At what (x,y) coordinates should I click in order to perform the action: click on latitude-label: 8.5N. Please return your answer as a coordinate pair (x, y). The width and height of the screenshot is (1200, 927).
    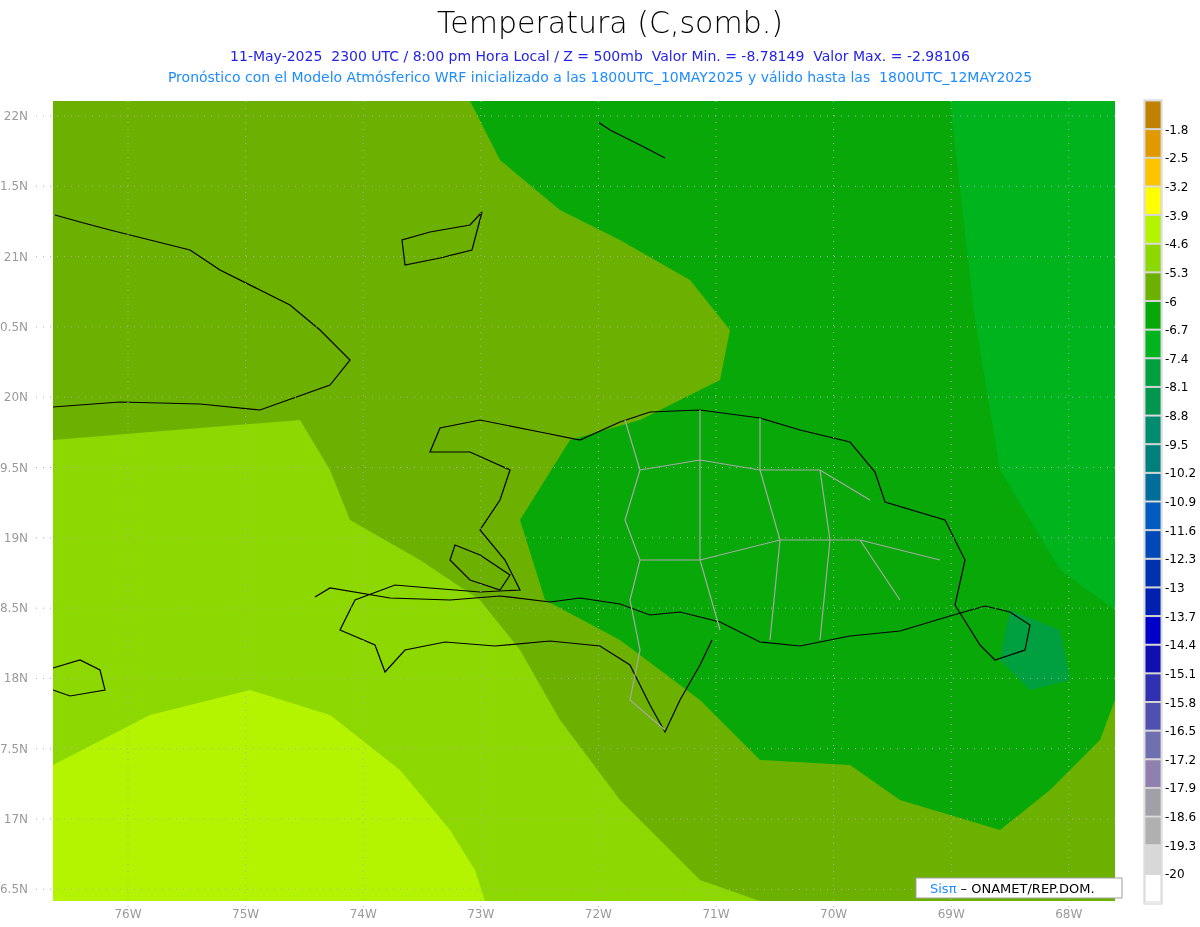
    Looking at the image, I should click on (14, 608).